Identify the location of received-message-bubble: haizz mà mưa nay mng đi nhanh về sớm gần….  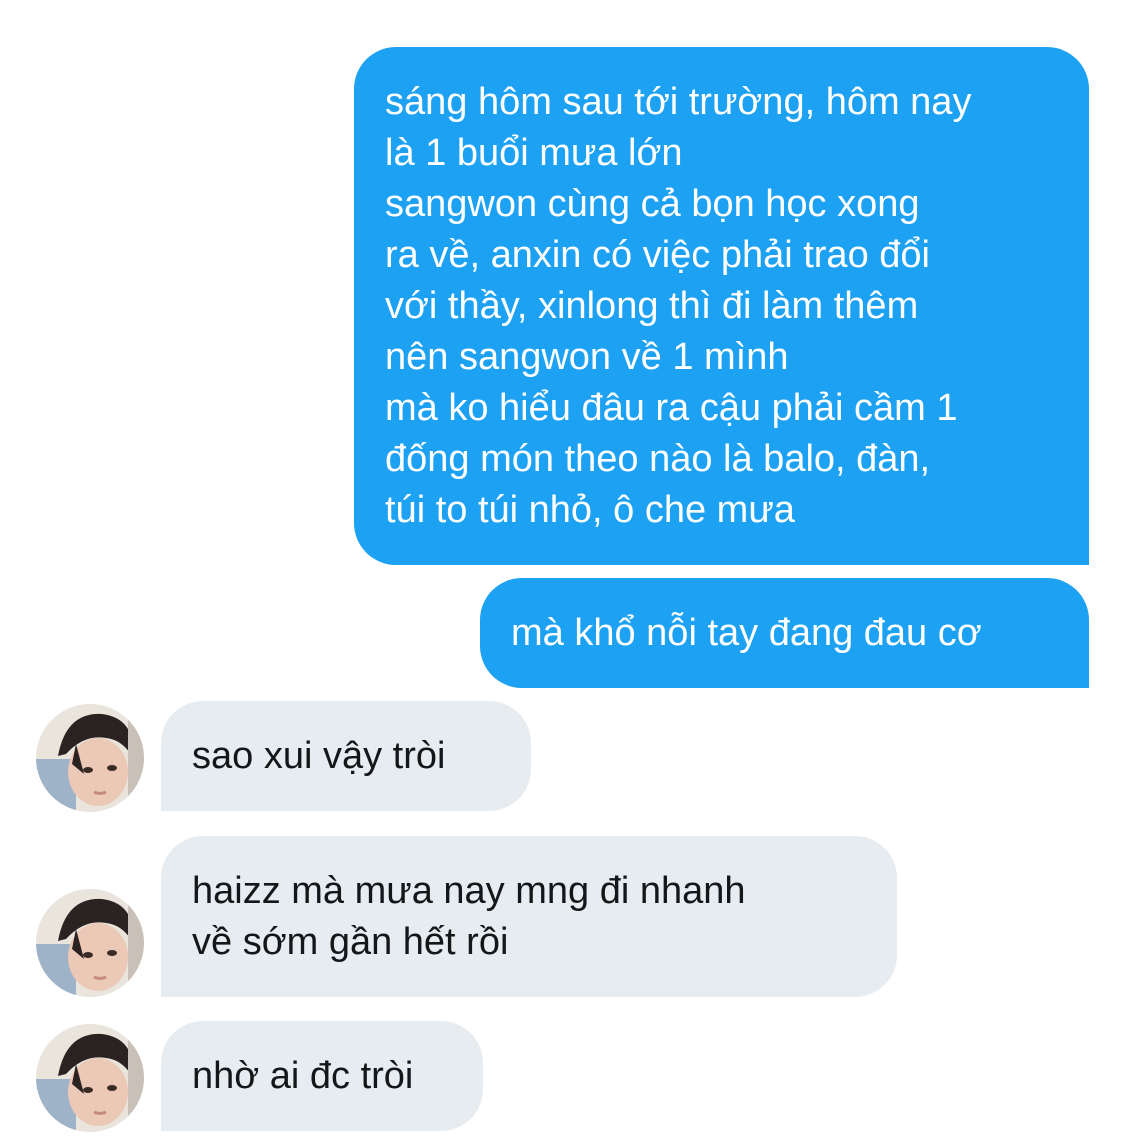
(529, 916).